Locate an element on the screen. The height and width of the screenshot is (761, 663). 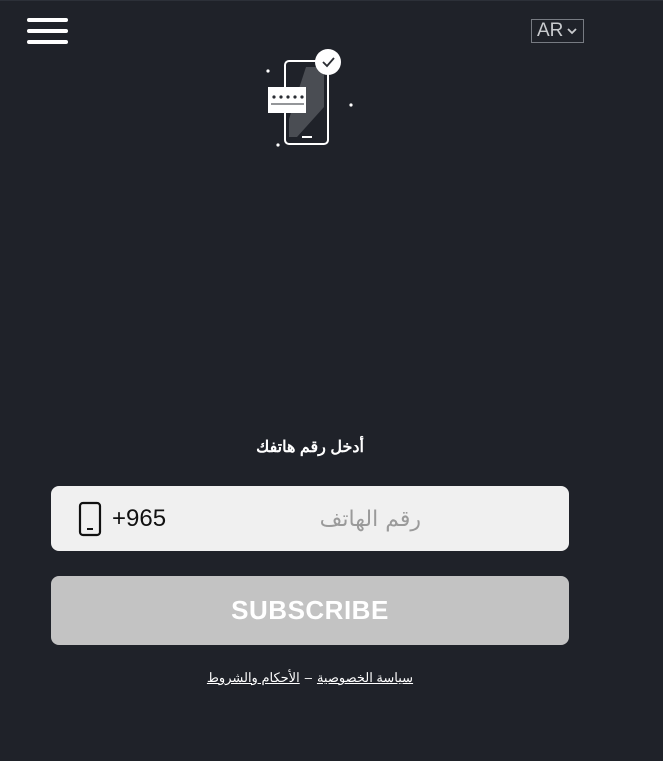
hamburger-menu-icon is located at coordinates (47, 31).